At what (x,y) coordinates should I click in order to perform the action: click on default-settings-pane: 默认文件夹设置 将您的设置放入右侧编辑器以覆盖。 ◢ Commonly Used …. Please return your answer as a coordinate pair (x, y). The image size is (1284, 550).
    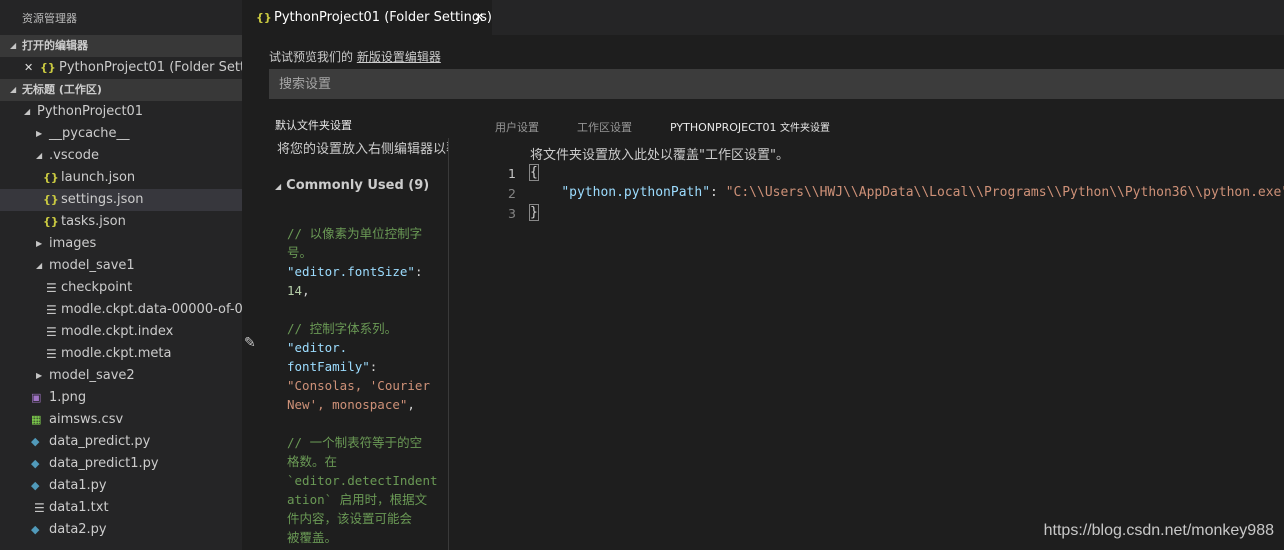
    Looking at the image, I should click on (359, 330).